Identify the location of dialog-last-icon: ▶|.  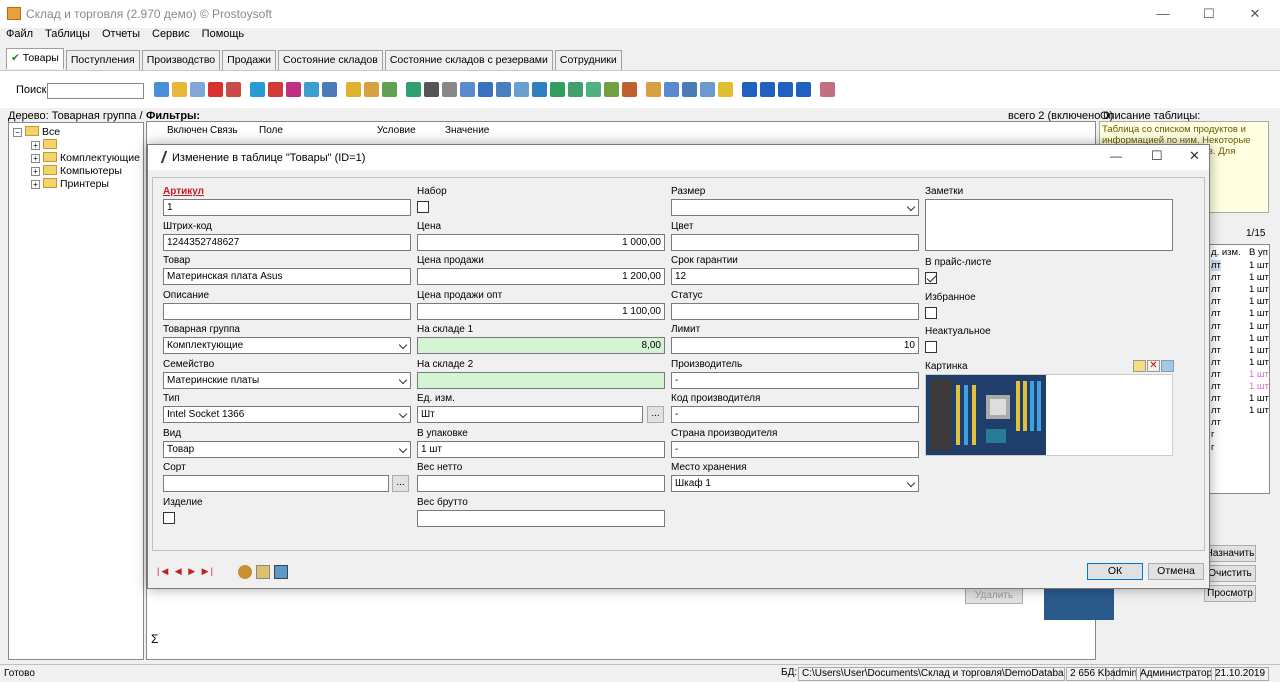
(208, 571).